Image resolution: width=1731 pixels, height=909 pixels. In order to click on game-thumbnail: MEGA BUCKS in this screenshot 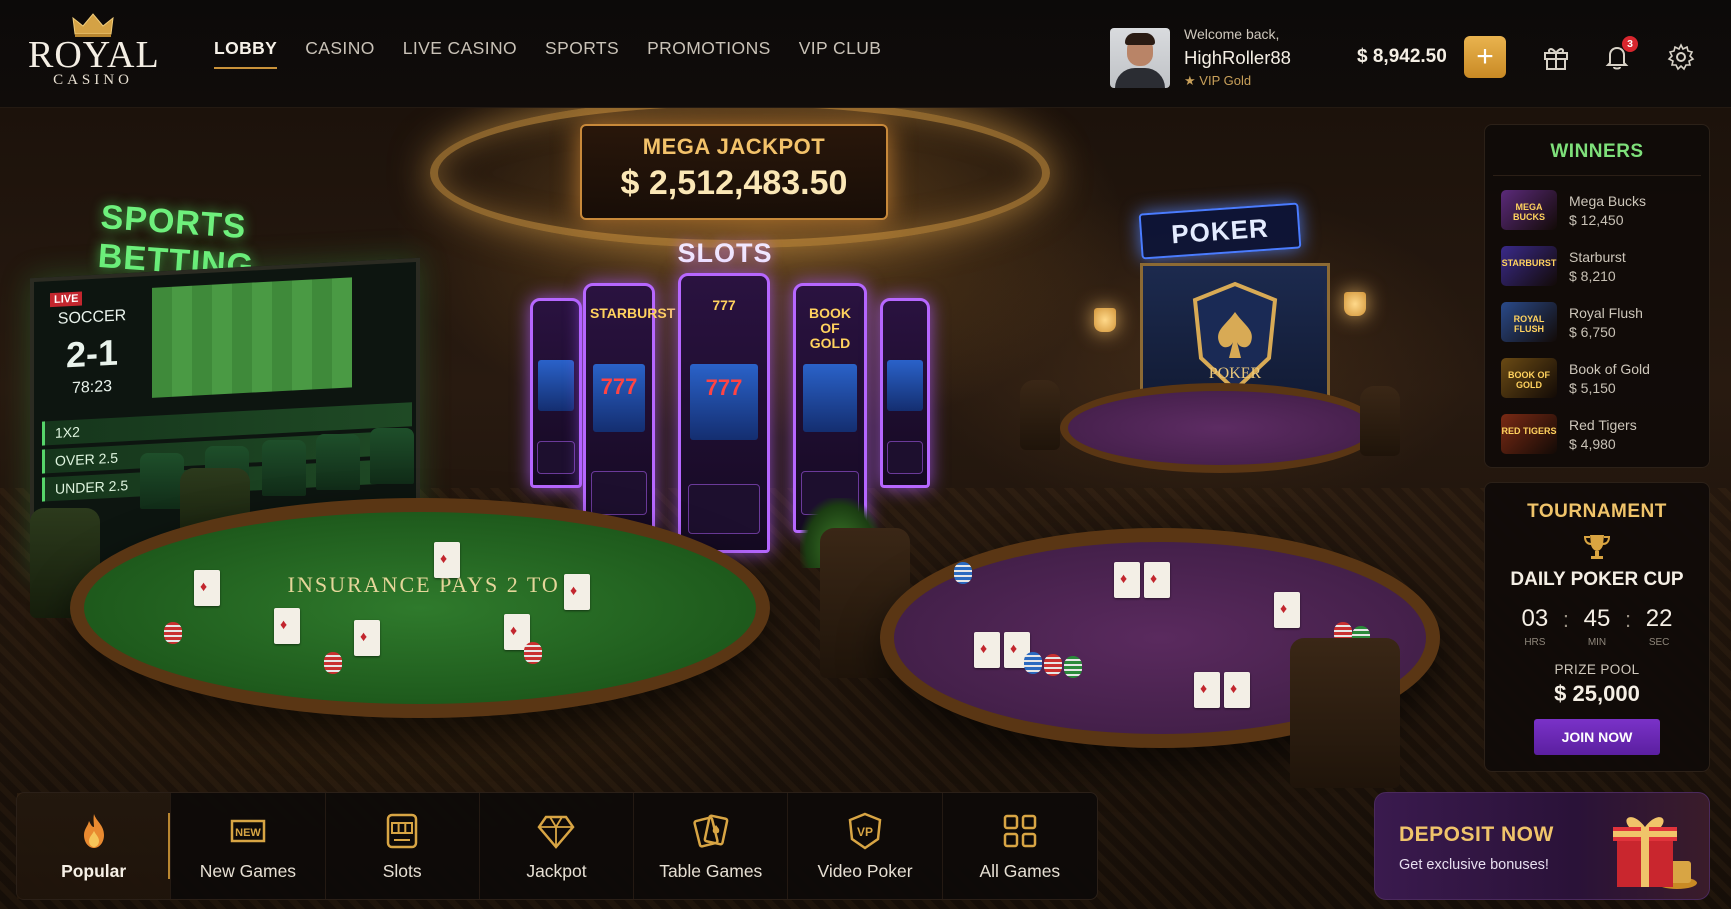, I will do `click(1529, 210)`.